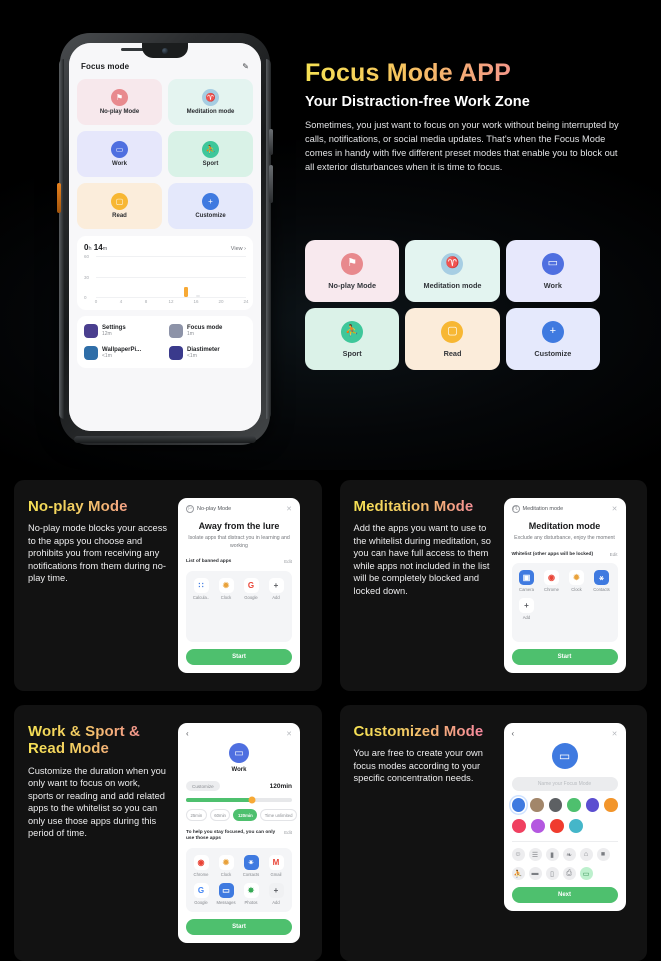  I want to click on mode-card-sport: ⛹ Sport, so click(352, 339).